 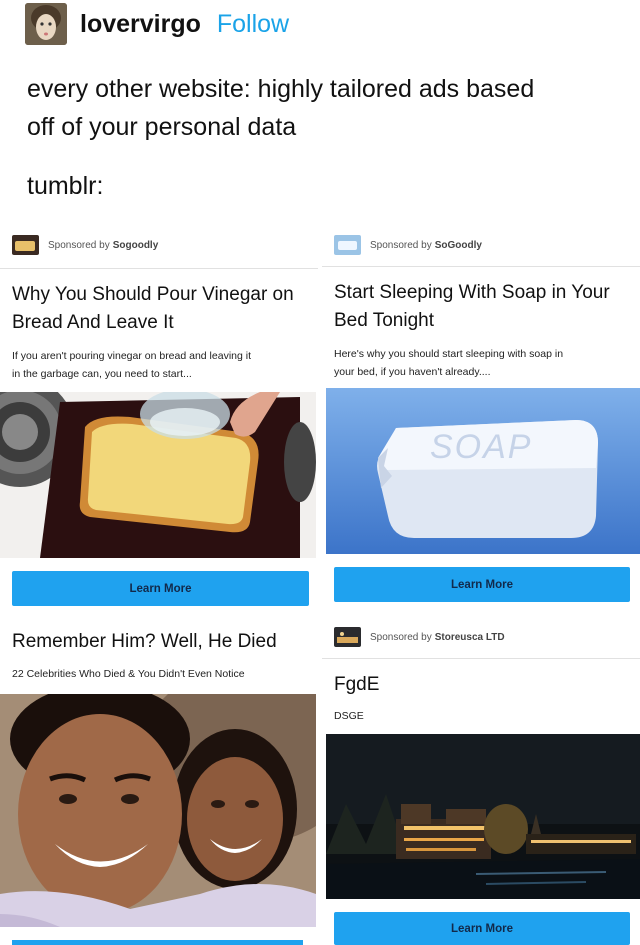 What do you see at coordinates (158, 810) in the screenshot?
I see `ad-image-couple` at bounding box center [158, 810].